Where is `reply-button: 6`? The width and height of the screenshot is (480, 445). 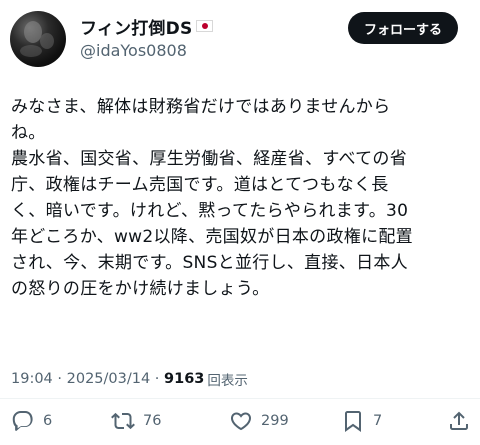
reply-button: 6 is located at coordinates (31, 421).